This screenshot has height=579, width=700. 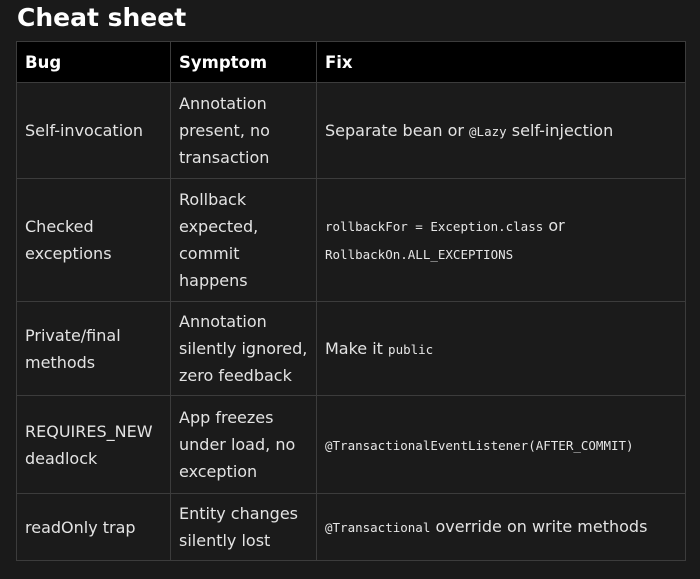 I want to click on fix-cell: Separate bean or @Lazy self-injection, so click(x=501, y=130).